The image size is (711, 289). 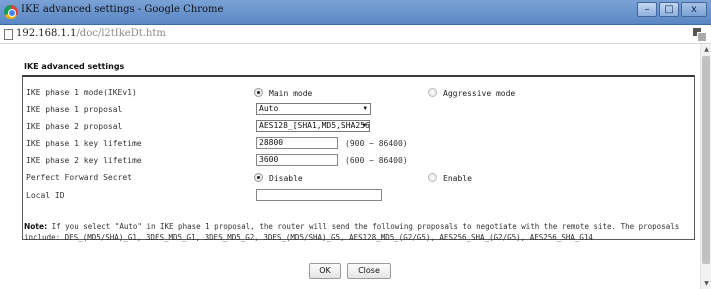 I want to click on address-bar: 192.168.1.1/doc/l2tIkeDt.htm, so click(x=355, y=34).